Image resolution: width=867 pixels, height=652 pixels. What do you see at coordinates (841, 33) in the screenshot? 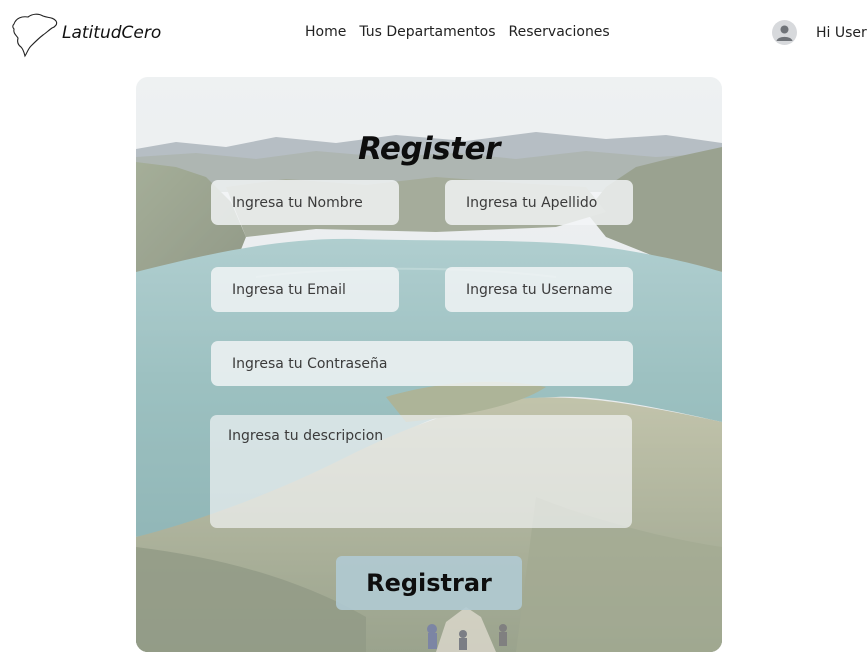
I see `user-greeting: Hi User` at bounding box center [841, 33].